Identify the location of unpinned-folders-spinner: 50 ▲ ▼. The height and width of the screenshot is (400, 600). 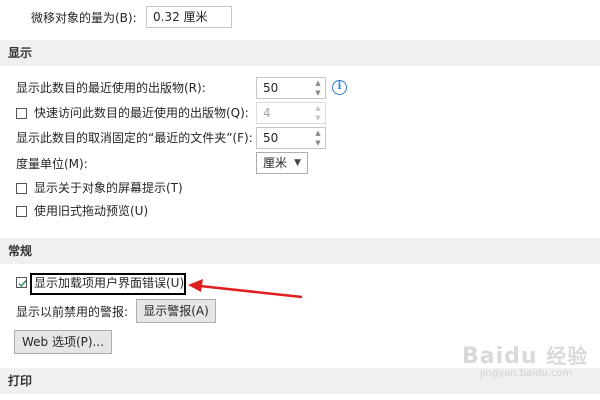
(291, 138).